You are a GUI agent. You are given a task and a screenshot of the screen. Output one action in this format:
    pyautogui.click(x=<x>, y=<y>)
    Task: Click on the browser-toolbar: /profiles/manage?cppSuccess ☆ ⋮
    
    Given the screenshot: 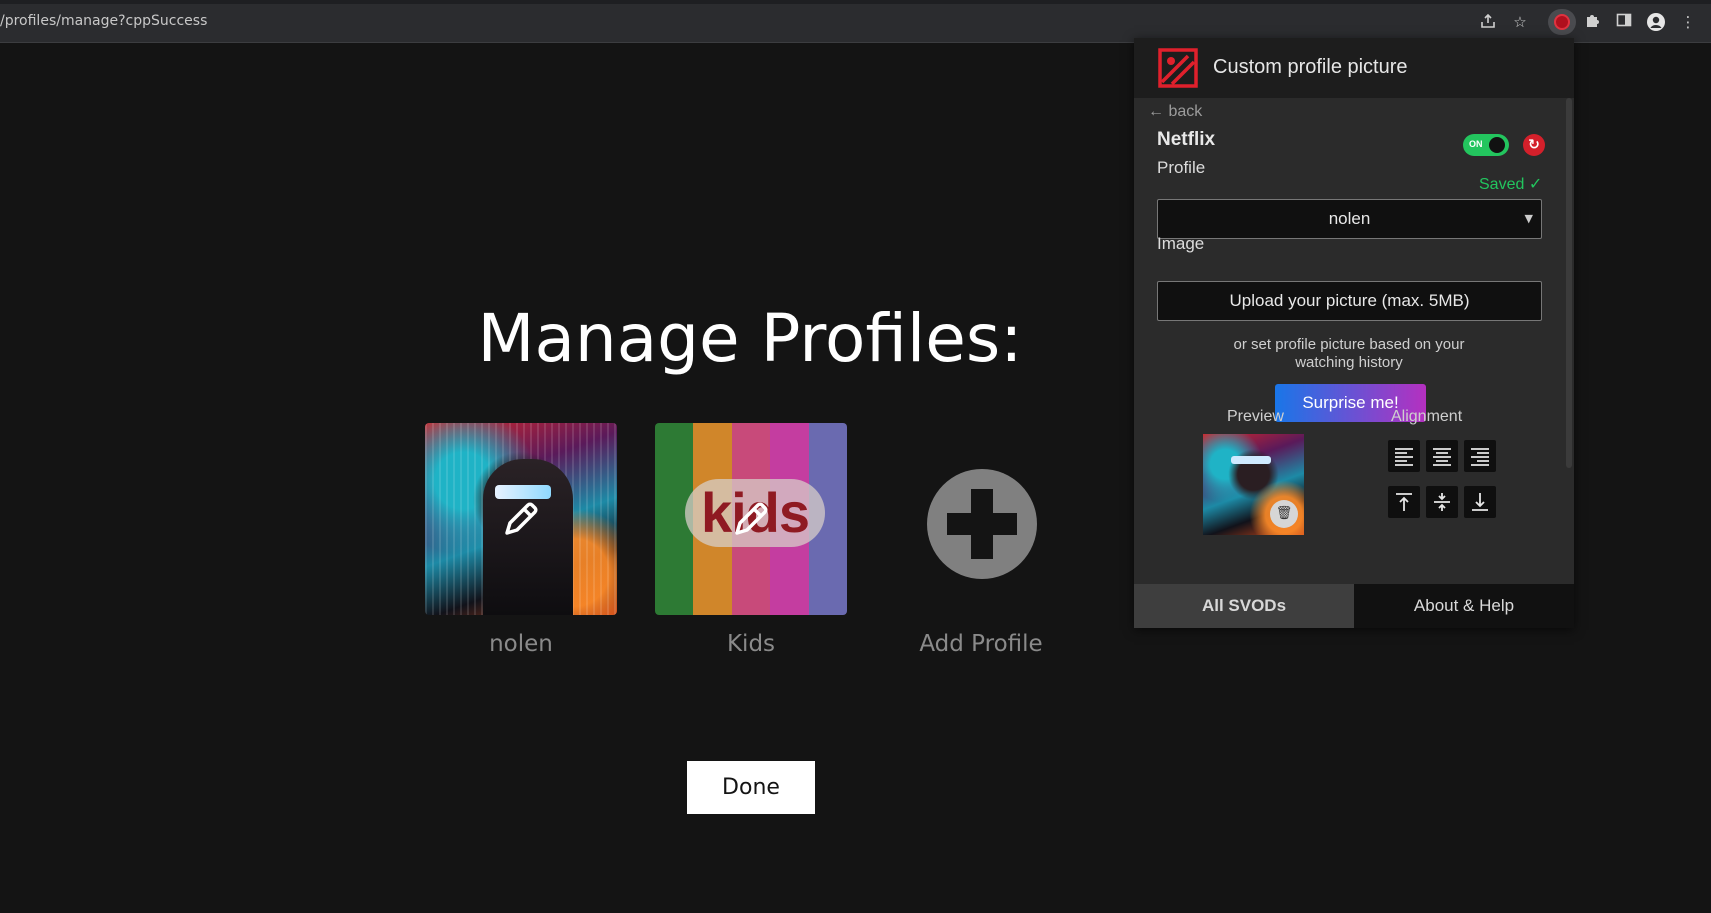 What is the action you would take?
    pyautogui.click(x=855, y=21)
    